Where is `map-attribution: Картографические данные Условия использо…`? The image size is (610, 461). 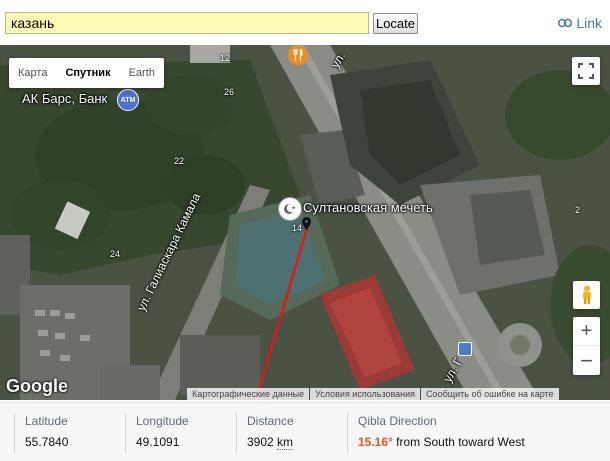
map-attribution: Картографические данные Условия использо… is located at coordinates (373, 394).